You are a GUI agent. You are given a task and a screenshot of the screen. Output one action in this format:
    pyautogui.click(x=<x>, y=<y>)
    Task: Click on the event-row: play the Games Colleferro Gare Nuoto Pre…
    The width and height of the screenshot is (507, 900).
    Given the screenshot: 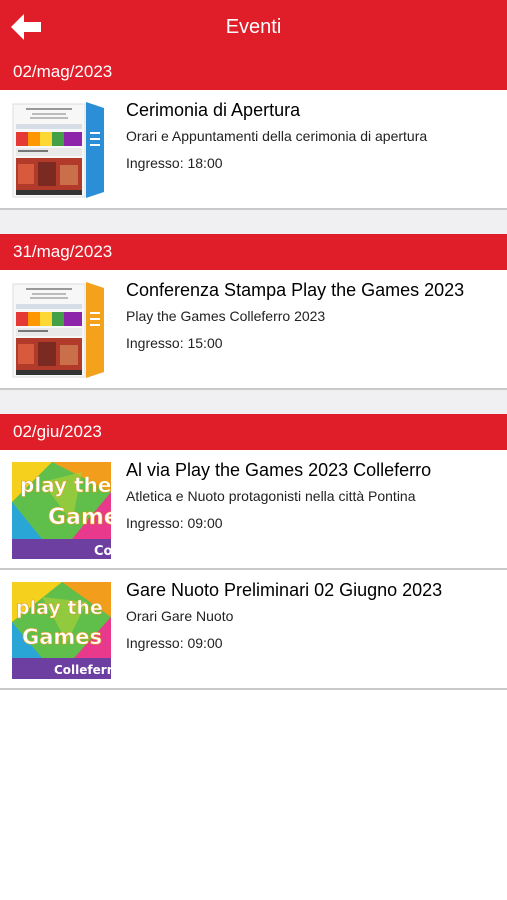 What is the action you would take?
    pyautogui.click(x=253, y=630)
    